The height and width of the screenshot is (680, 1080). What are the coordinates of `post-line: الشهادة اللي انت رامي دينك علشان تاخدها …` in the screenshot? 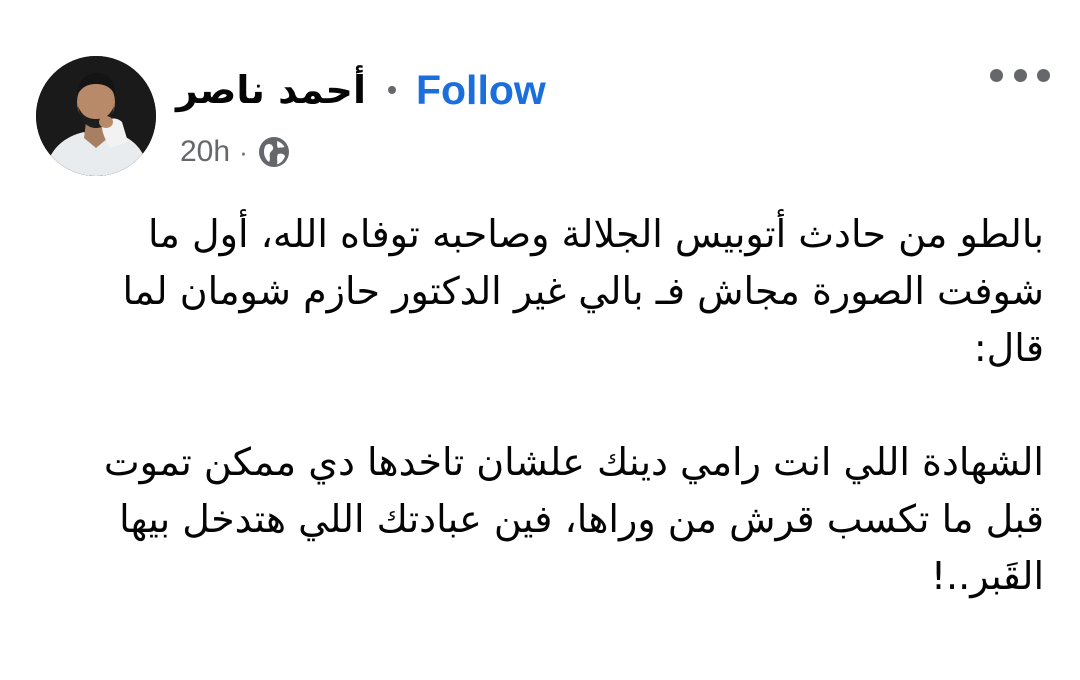 It's located at (573, 462).